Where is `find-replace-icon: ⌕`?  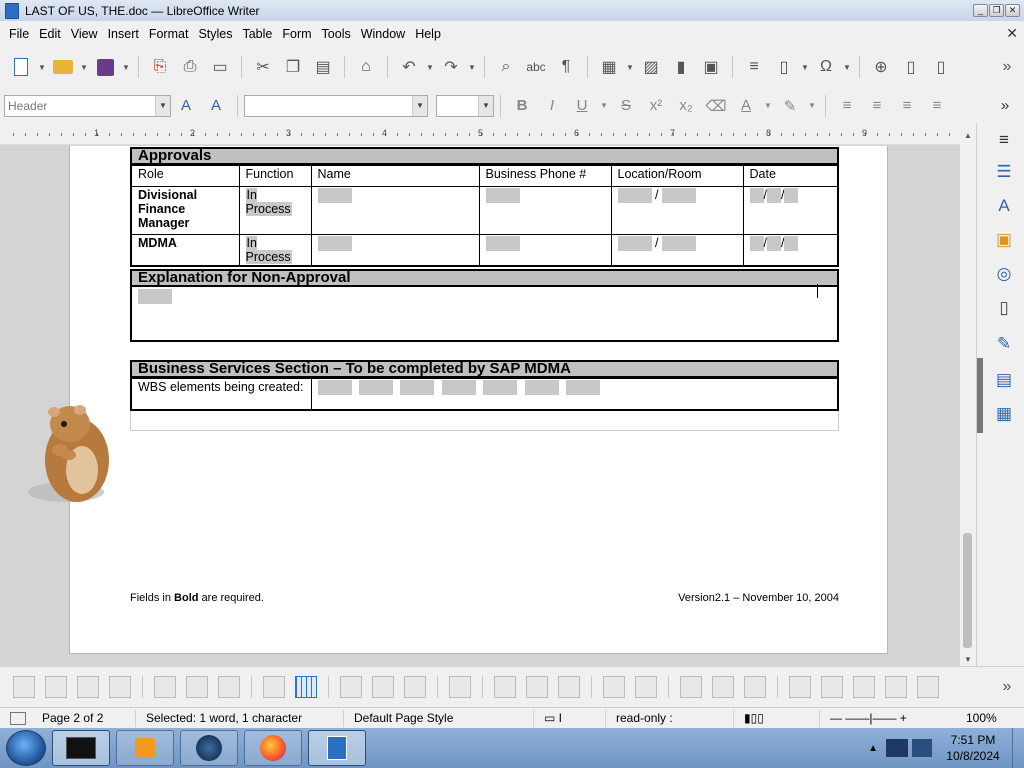 find-replace-icon: ⌕ is located at coordinates (506, 67).